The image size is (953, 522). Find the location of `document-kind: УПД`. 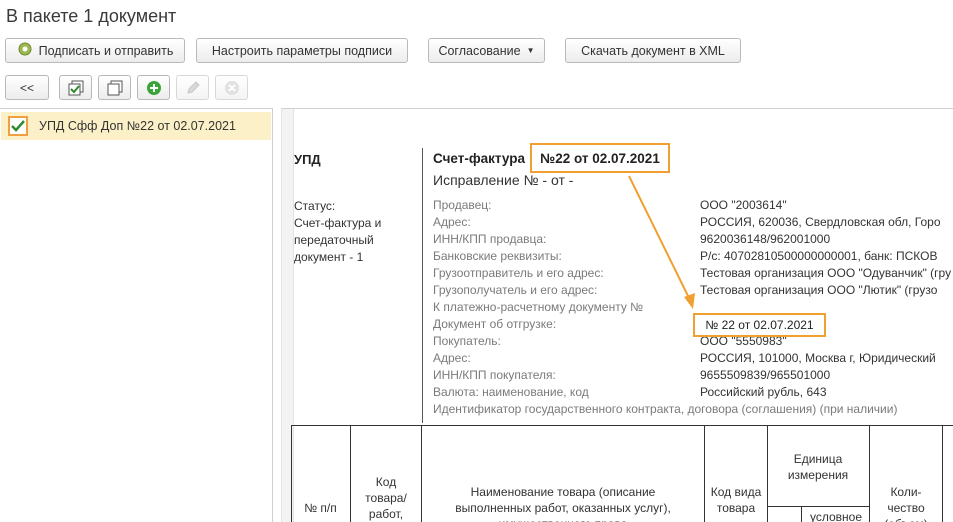

document-kind: УПД is located at coordinates (307, 159).